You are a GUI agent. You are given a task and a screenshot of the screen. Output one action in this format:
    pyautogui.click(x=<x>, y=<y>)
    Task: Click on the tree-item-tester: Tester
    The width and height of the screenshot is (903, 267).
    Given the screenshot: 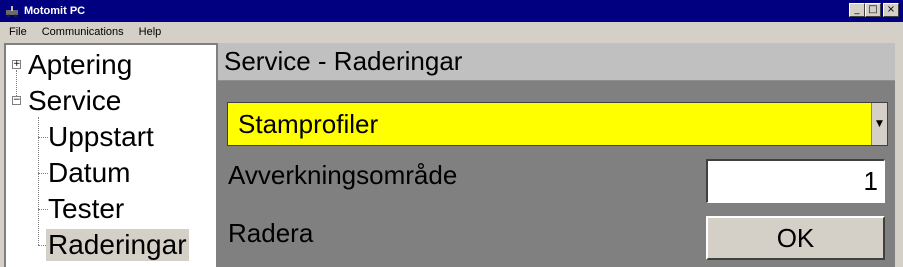 What is the action you would take?
    pyautogui.click(x=86, y=209)
    